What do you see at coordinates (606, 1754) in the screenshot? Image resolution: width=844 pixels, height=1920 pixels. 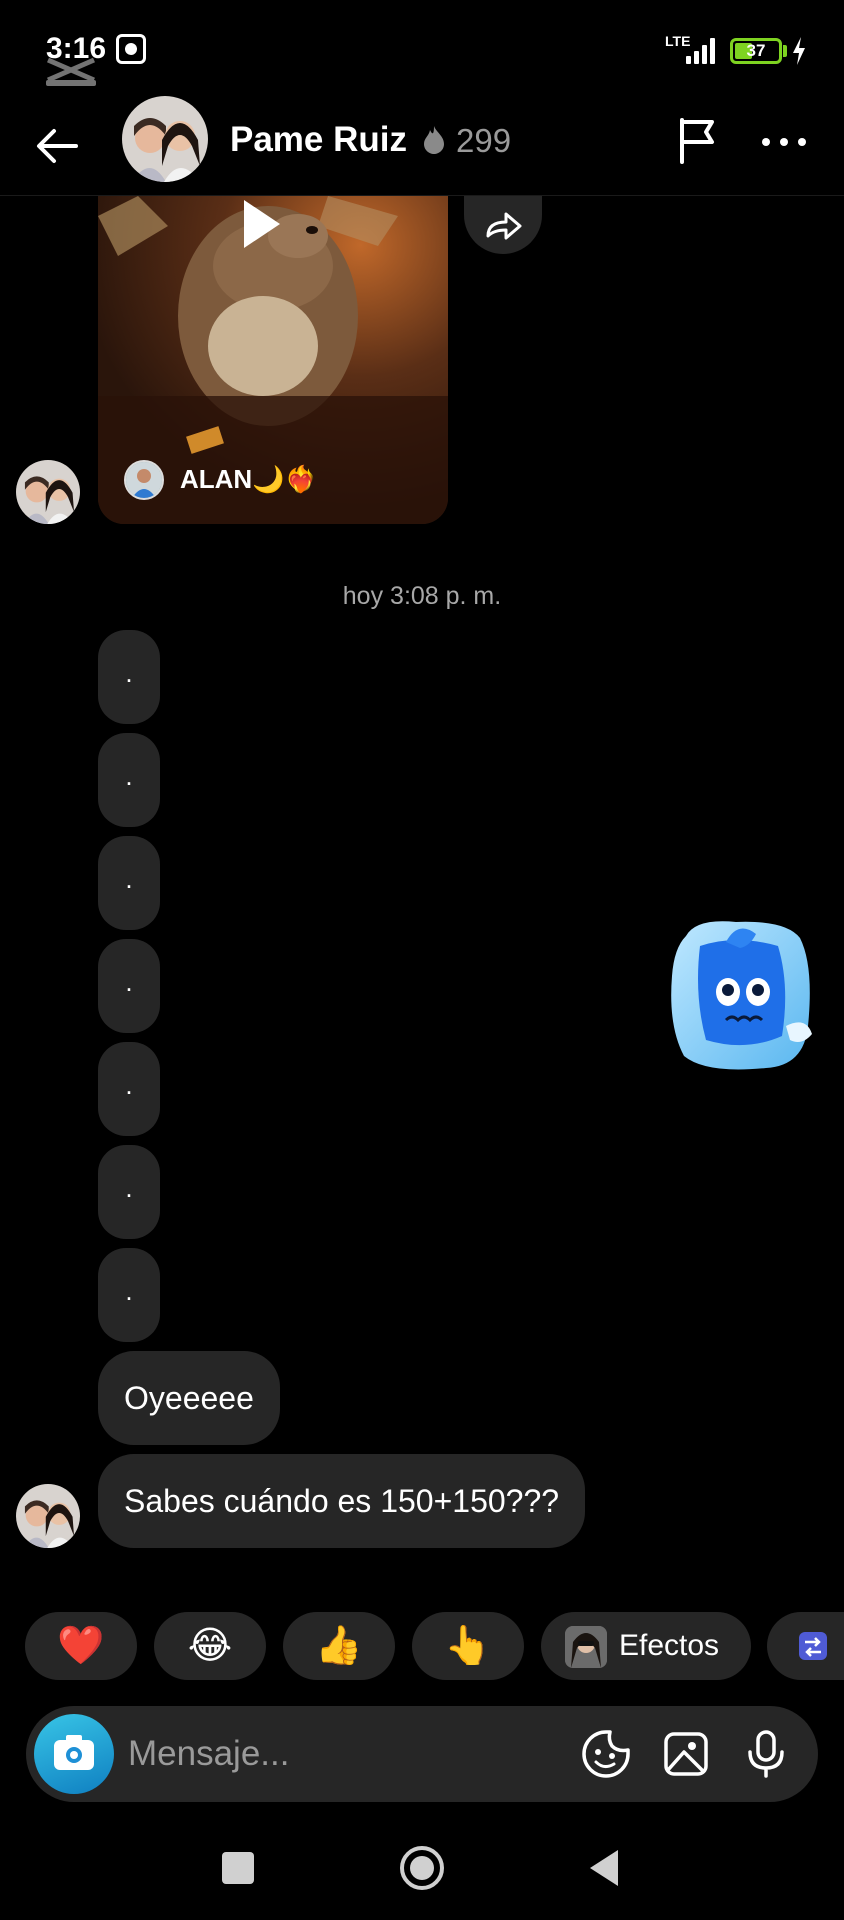 I see `sticker-icon` at bounding box center [606, 1754].